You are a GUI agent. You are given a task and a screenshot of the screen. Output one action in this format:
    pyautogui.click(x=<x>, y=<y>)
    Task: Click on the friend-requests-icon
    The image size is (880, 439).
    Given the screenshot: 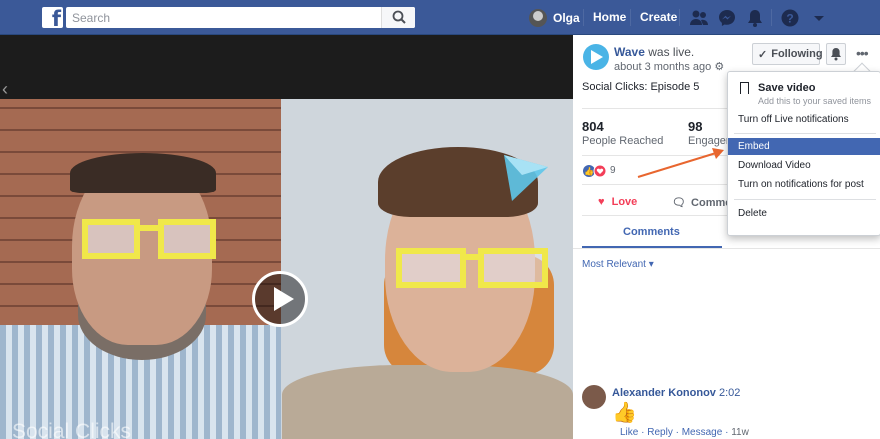 What is the action you would take?
    pyautogui.click(x=699, y=18)
    